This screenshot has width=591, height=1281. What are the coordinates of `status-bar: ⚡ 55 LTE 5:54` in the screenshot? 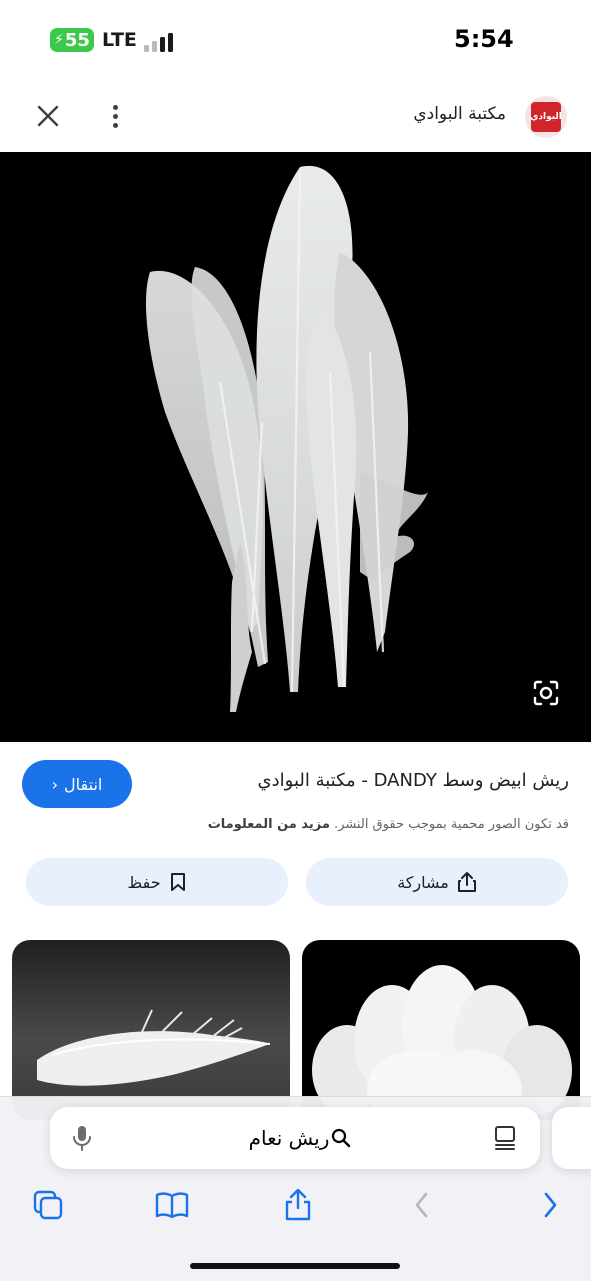 It's located at (295, 40).